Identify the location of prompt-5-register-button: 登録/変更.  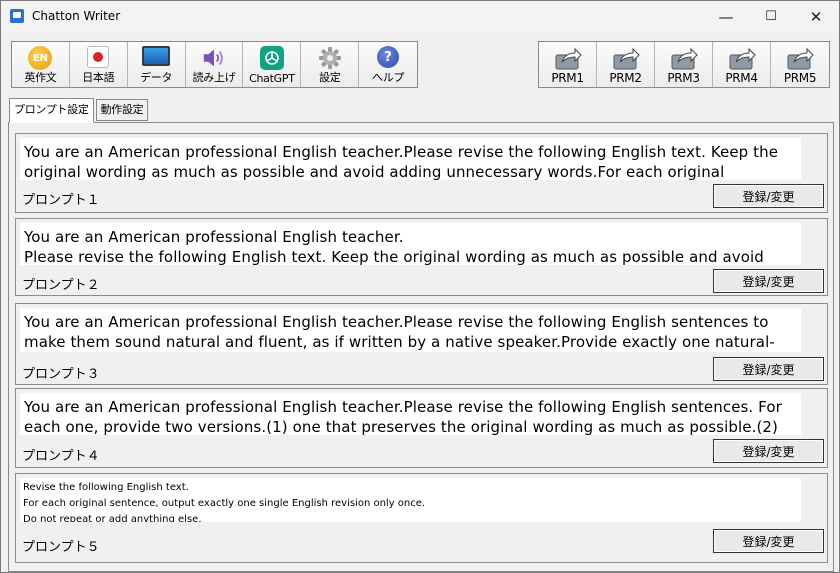
(768, 541).